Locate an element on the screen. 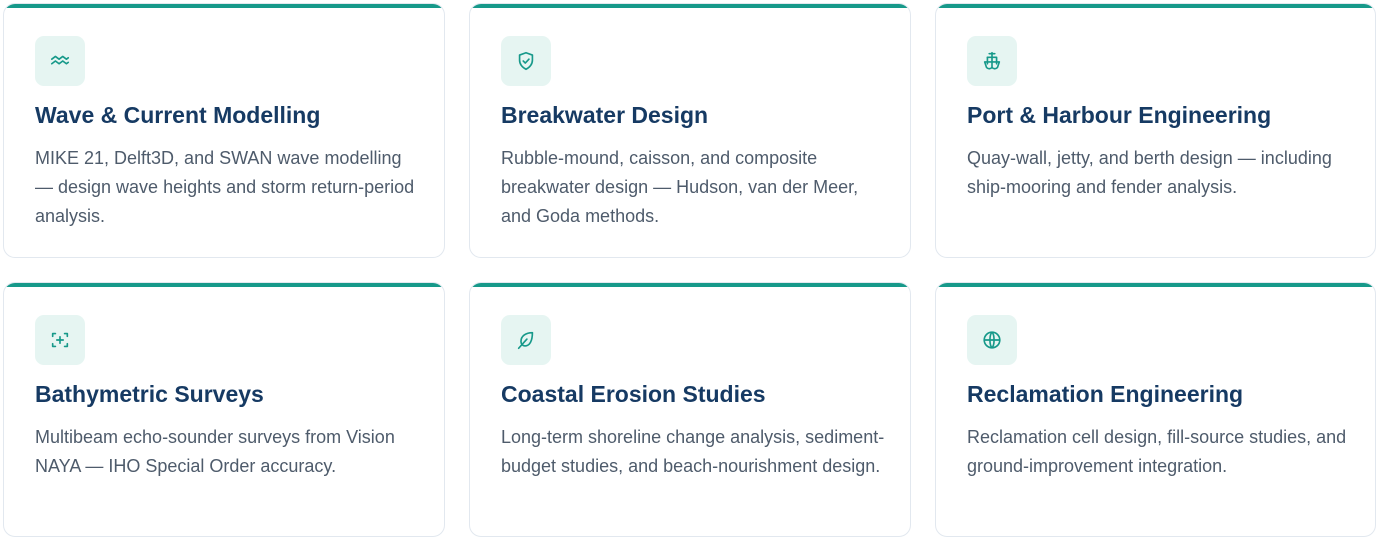 This screenshot has height=537, width=1376. service-title: Breakwater Design is located at coordinates (605, 115).